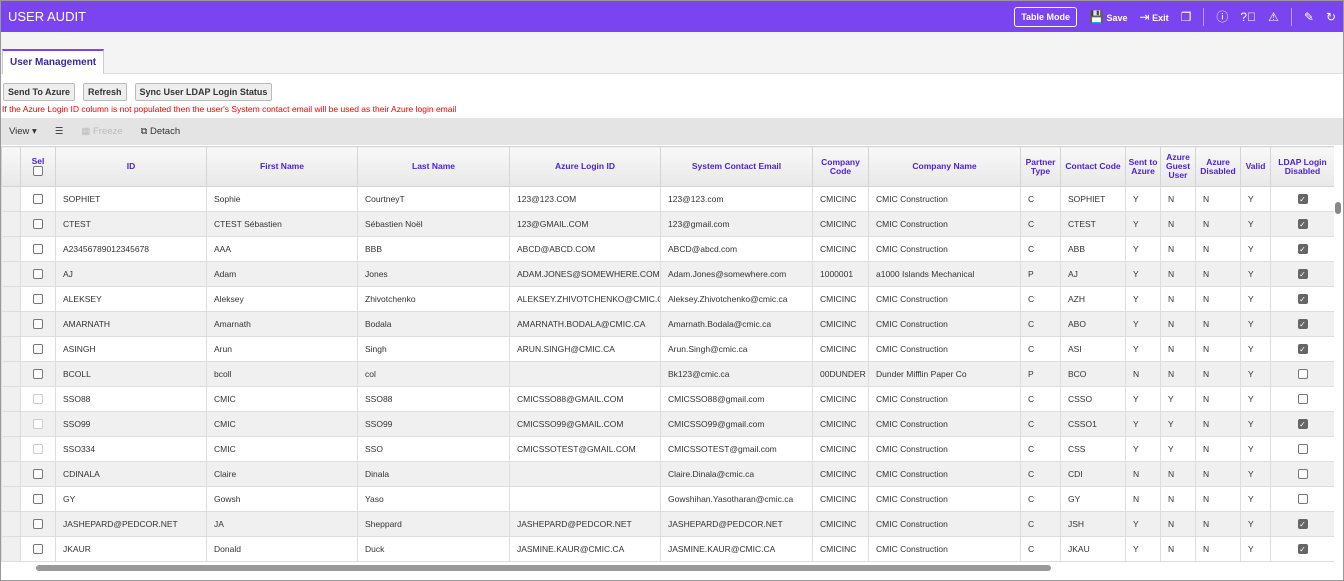 The width and height of the screenshot is (1344, 581). Describe the element at coordinates (203, 92) in the screenshot. I see `sync-ldap-button: Sync User LDAP Login Status` at that location.